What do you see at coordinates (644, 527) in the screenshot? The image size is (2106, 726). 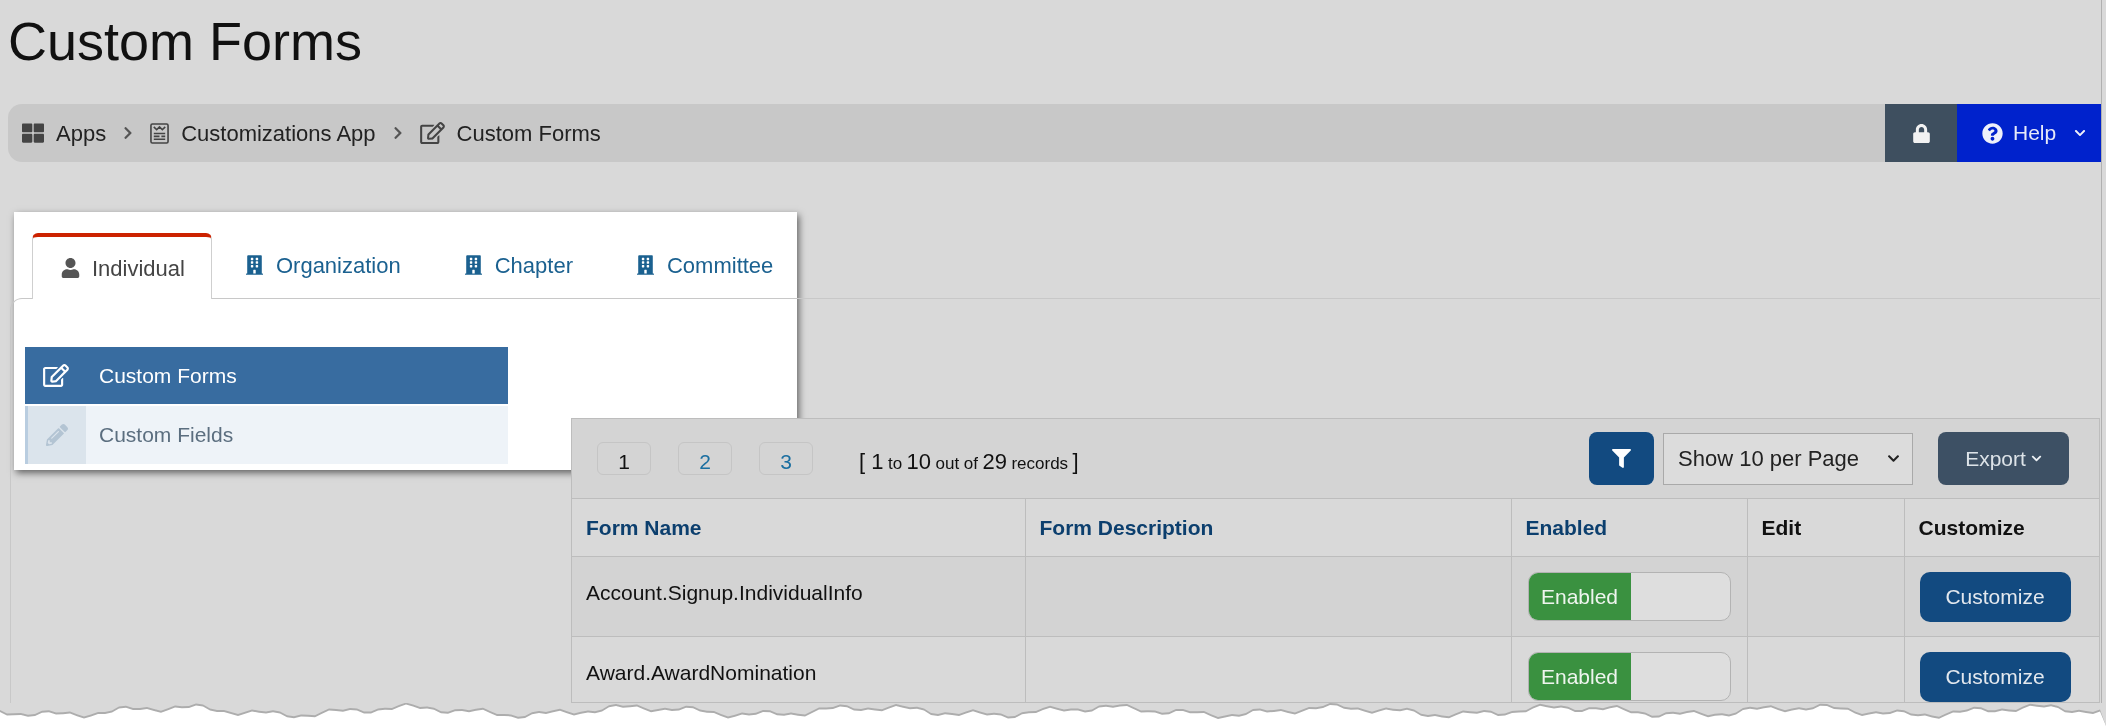 I see `column-header: Form Name` at bounding box center [644, 527].